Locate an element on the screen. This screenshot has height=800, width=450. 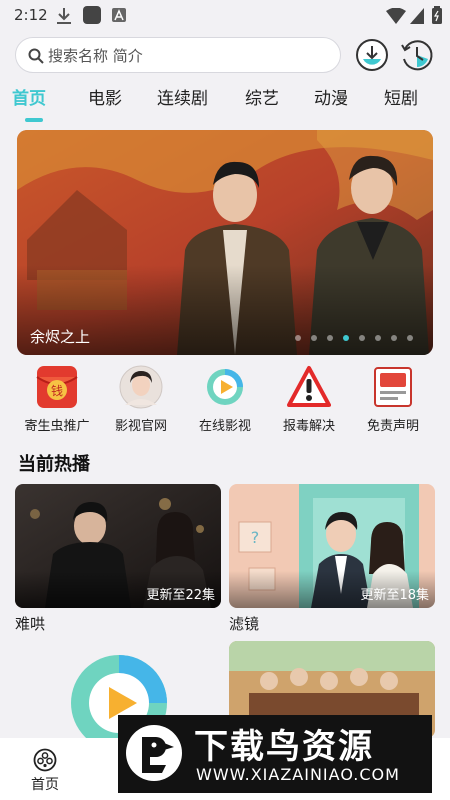
shortcut-virus-report: 报毒解决 is located at coordinates (309, 400).